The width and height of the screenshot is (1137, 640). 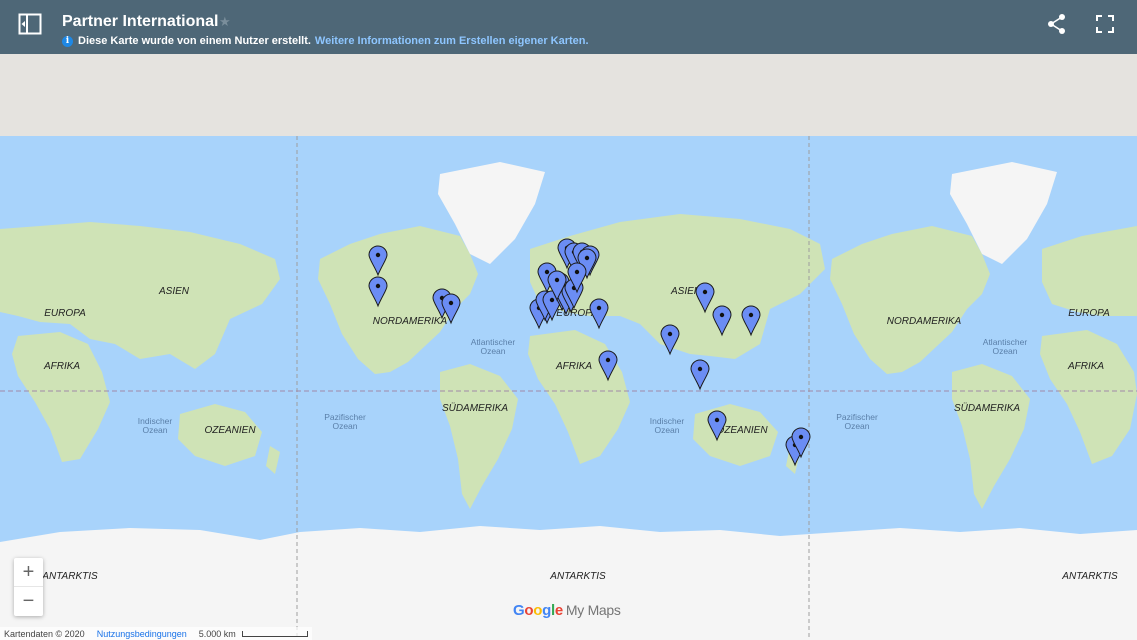 I want to click on map-title: Partner International, so click(x=140, y=21).